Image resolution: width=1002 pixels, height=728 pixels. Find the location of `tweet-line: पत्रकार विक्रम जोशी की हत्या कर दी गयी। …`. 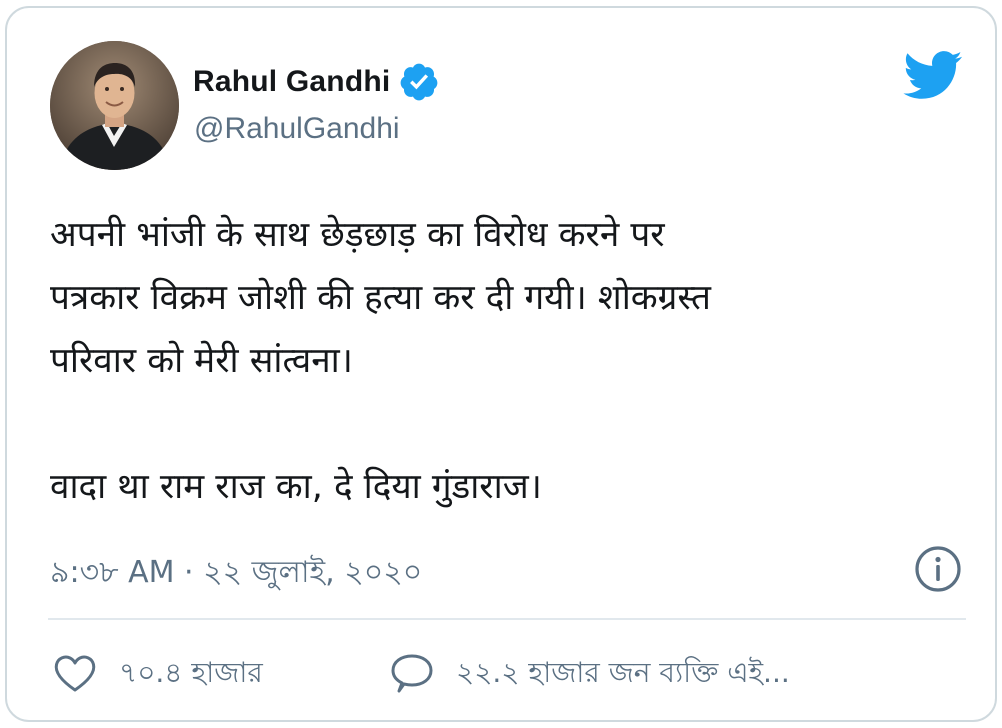

tweet-line: पत्रकार विक्रम जोशी की हत्या कर दी गयी। … is located at coordinates (380, 298).